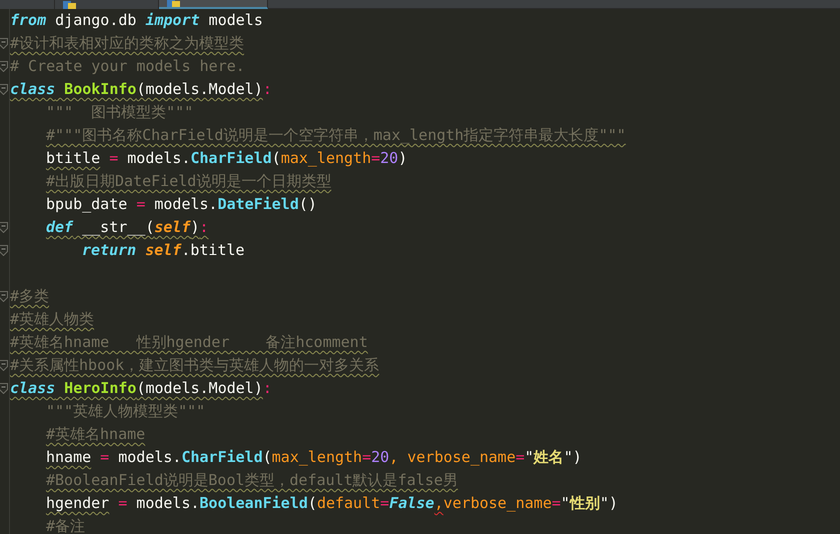 This screenshot has width=840, height=534. What do you see at coordinates (52, 319) in the screenshot?
I see `code-line: #英雄人物类` at bounding box center [52, 319].